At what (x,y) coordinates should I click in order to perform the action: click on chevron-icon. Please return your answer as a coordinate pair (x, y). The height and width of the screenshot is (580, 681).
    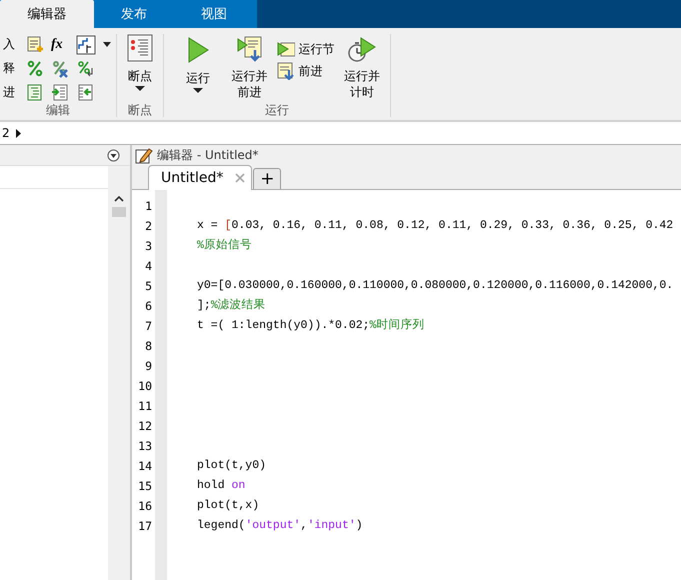
    Looking at the image, I should click on (18, 133).